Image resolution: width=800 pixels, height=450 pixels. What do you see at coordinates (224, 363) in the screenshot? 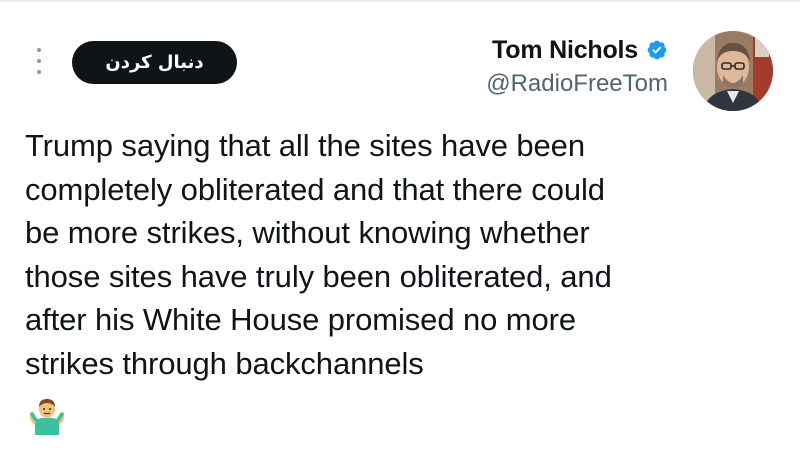
I see `tweet-line: strikes through backchannels` at bounding box center [224, 363].